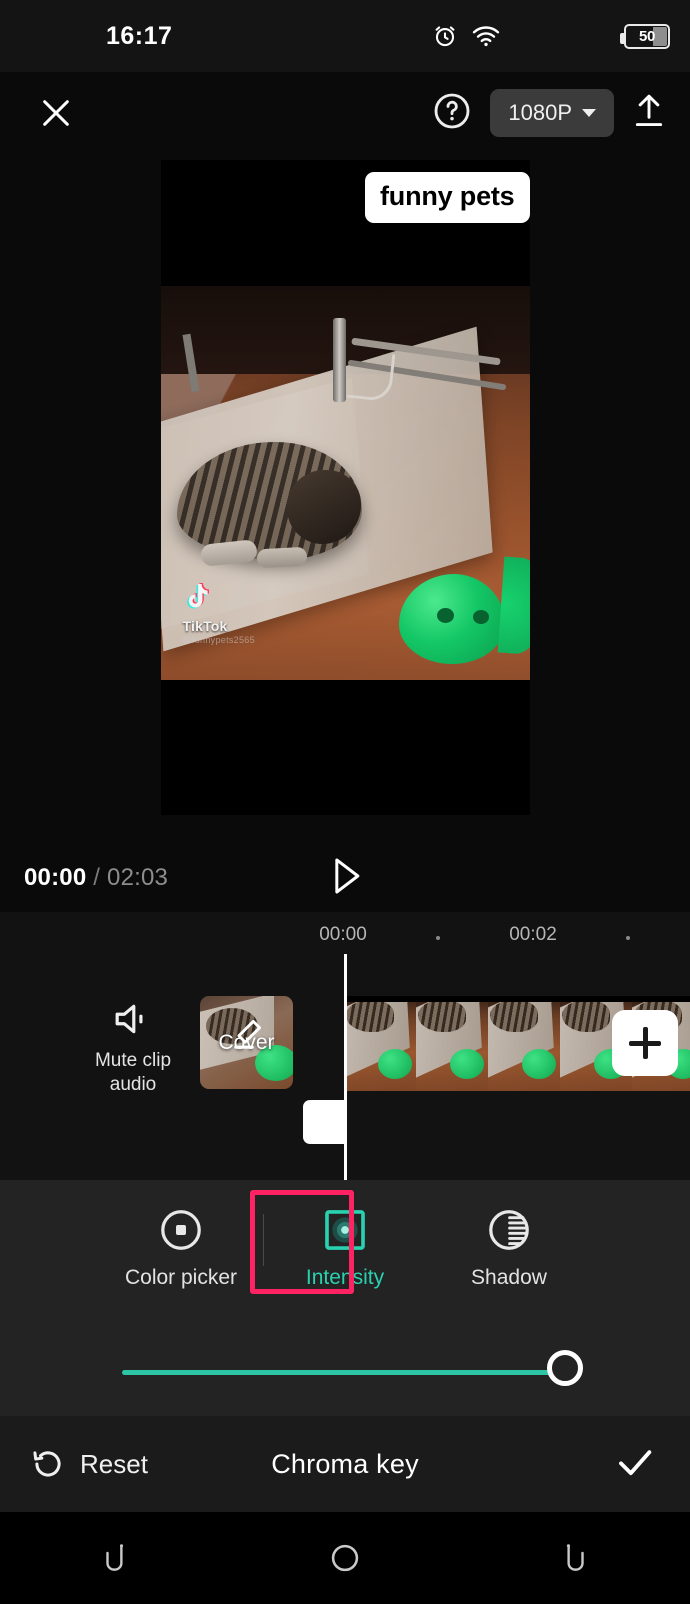  Describe the element at coordinates (114, 1463) in the screenshot. I see `reset-label: Reset` at that location.